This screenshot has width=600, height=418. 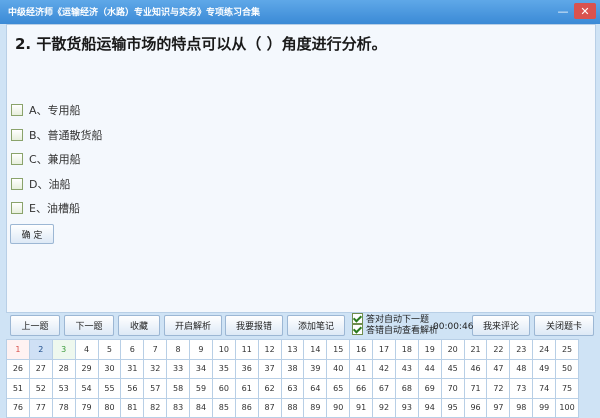 What do you see at coordinates (476, 350) in the screenshot?
I see `answer-card-cell: 21` at bounding box center [476, 350].